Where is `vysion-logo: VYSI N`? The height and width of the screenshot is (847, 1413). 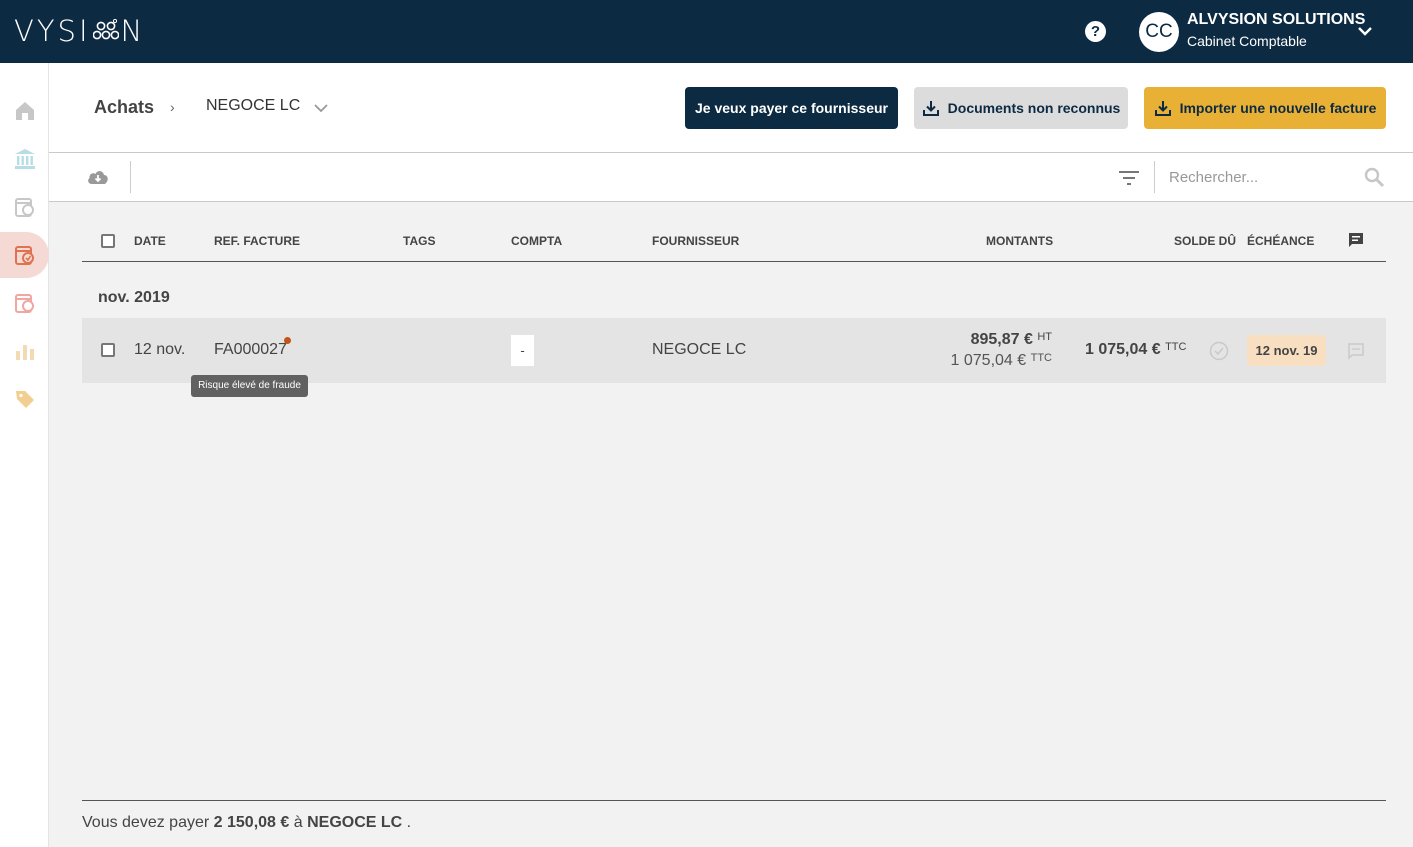
vysion-logo: VYSI N is located at coordinates (79, 31).